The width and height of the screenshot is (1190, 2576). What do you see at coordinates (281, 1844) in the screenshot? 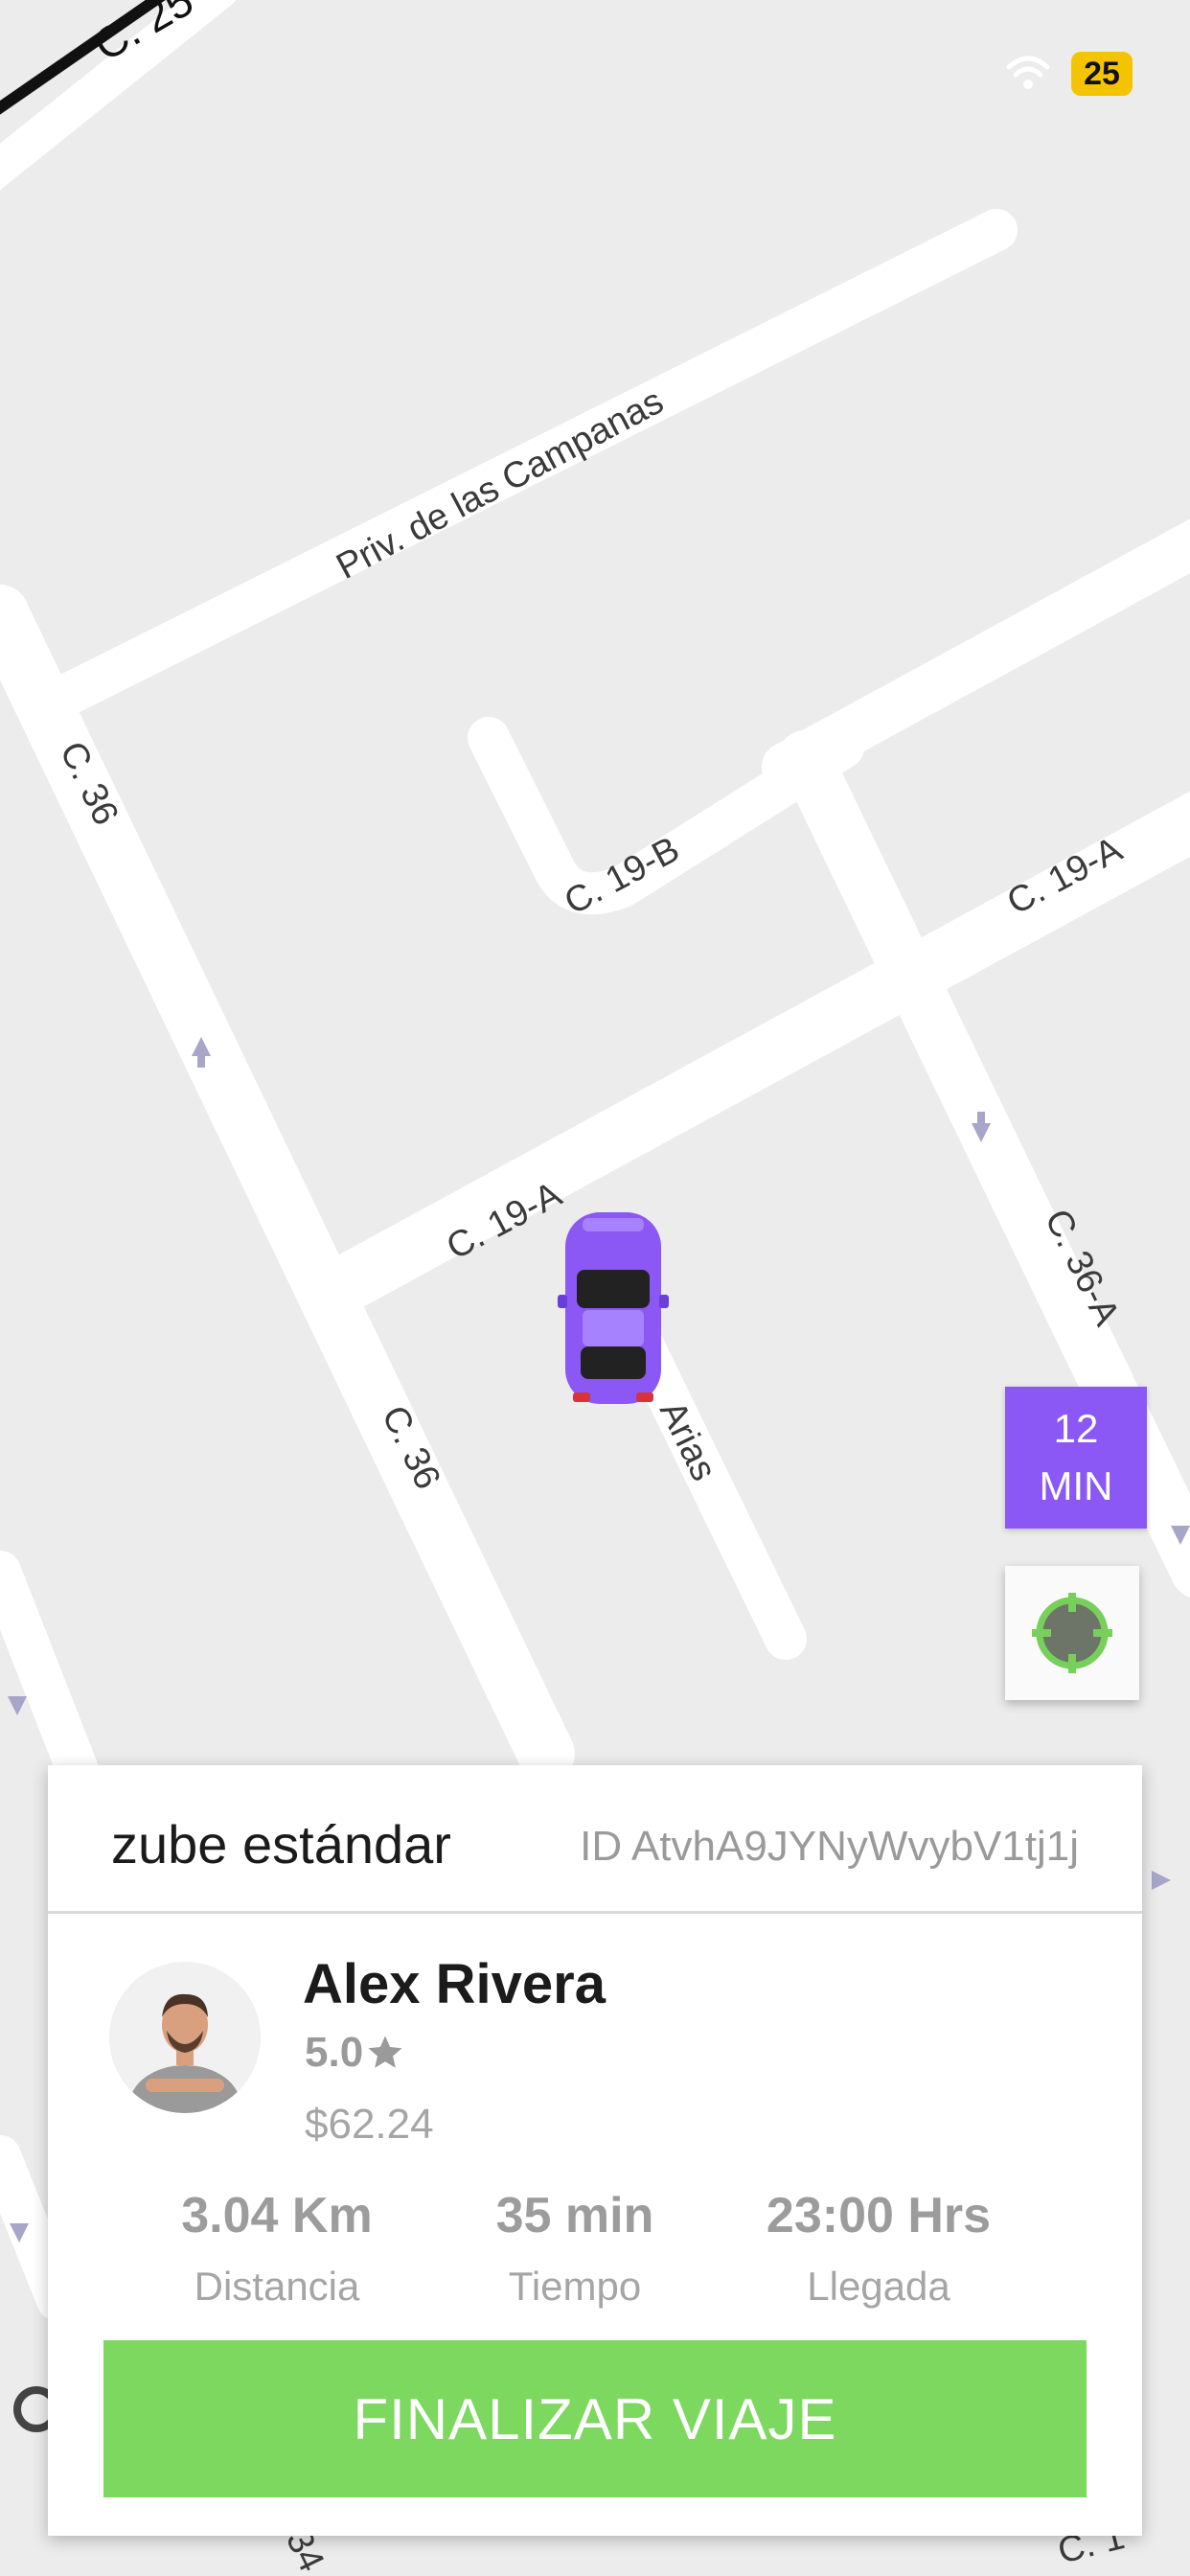
I see `service-name: zube estándar` at bounding box center [281, 1844].